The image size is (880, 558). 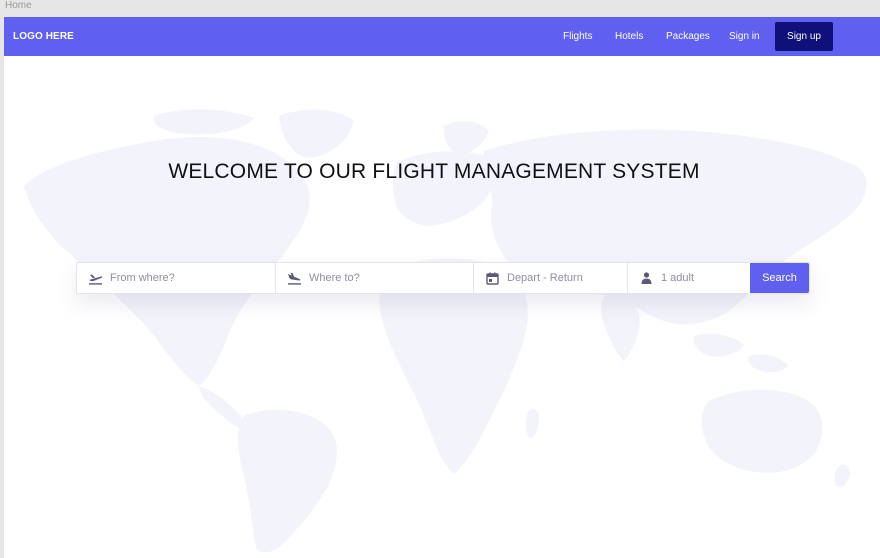 What do you see at coordinates (176, 278) in the screenshot?
I see `from-field: From where?` at bounding box center [176, 278].